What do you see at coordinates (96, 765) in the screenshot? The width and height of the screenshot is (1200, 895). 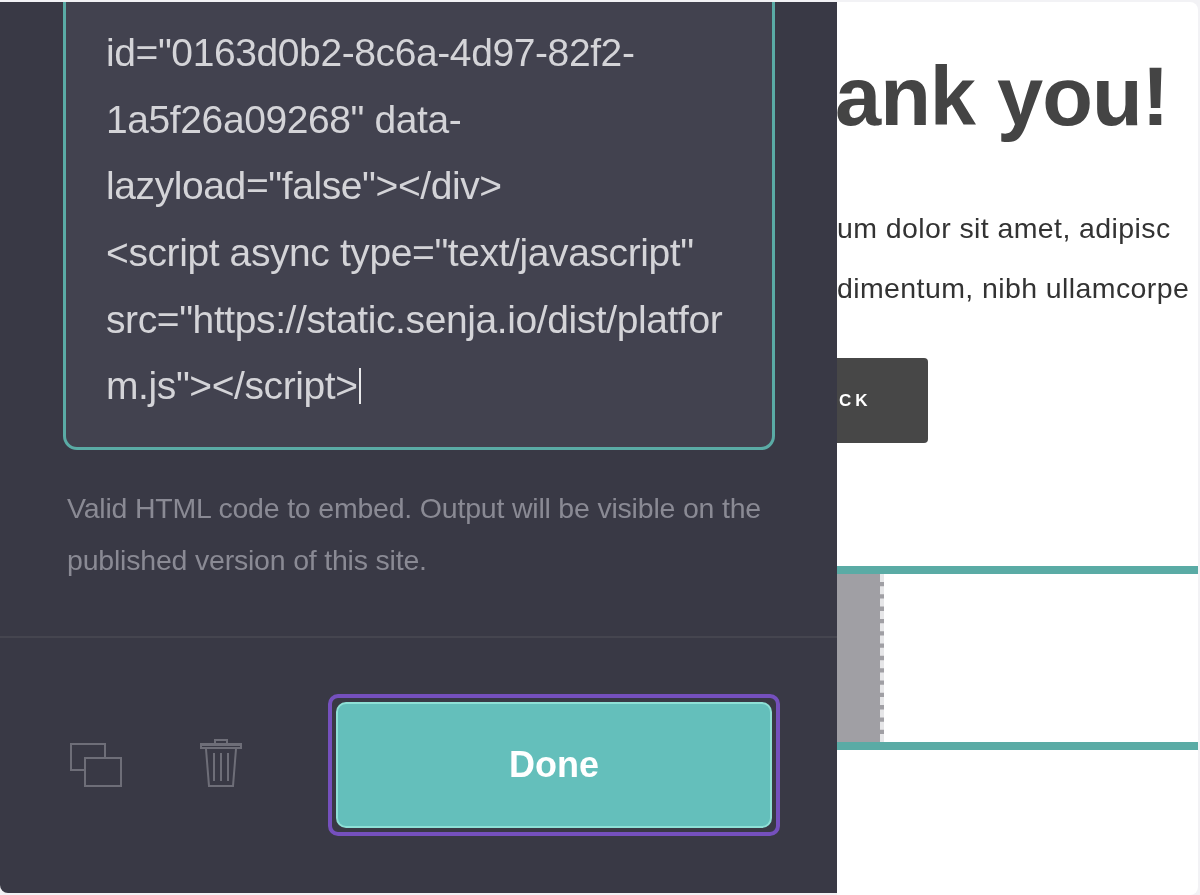 I see `duplicate-icon` at bounding box center [96, 765].